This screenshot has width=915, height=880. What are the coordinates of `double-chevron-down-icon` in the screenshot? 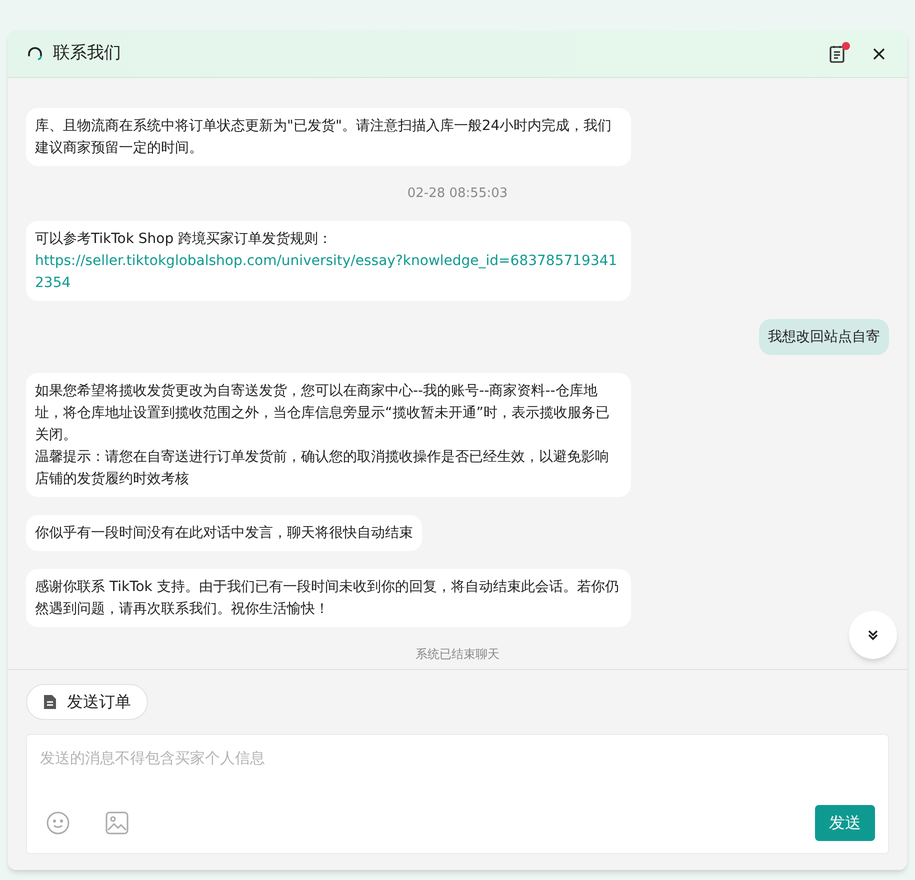 It's located at (873, 635).